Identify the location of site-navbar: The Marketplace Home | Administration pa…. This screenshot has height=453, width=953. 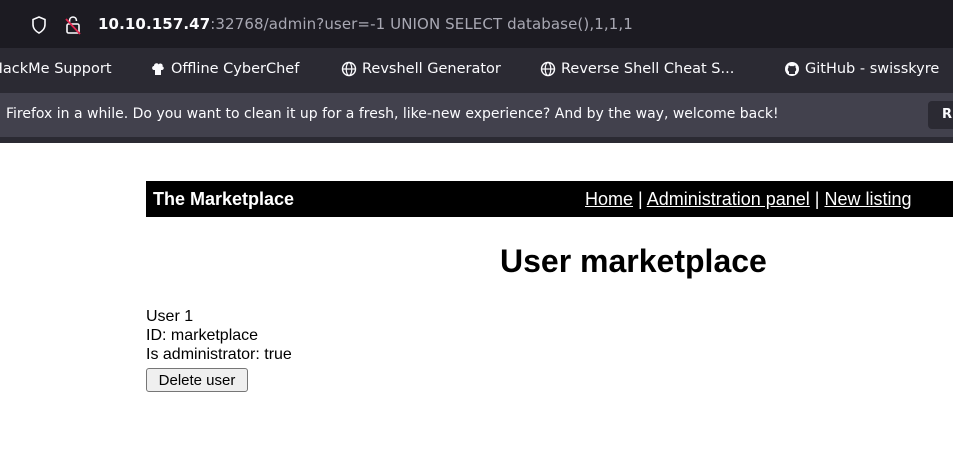
(549, 199).